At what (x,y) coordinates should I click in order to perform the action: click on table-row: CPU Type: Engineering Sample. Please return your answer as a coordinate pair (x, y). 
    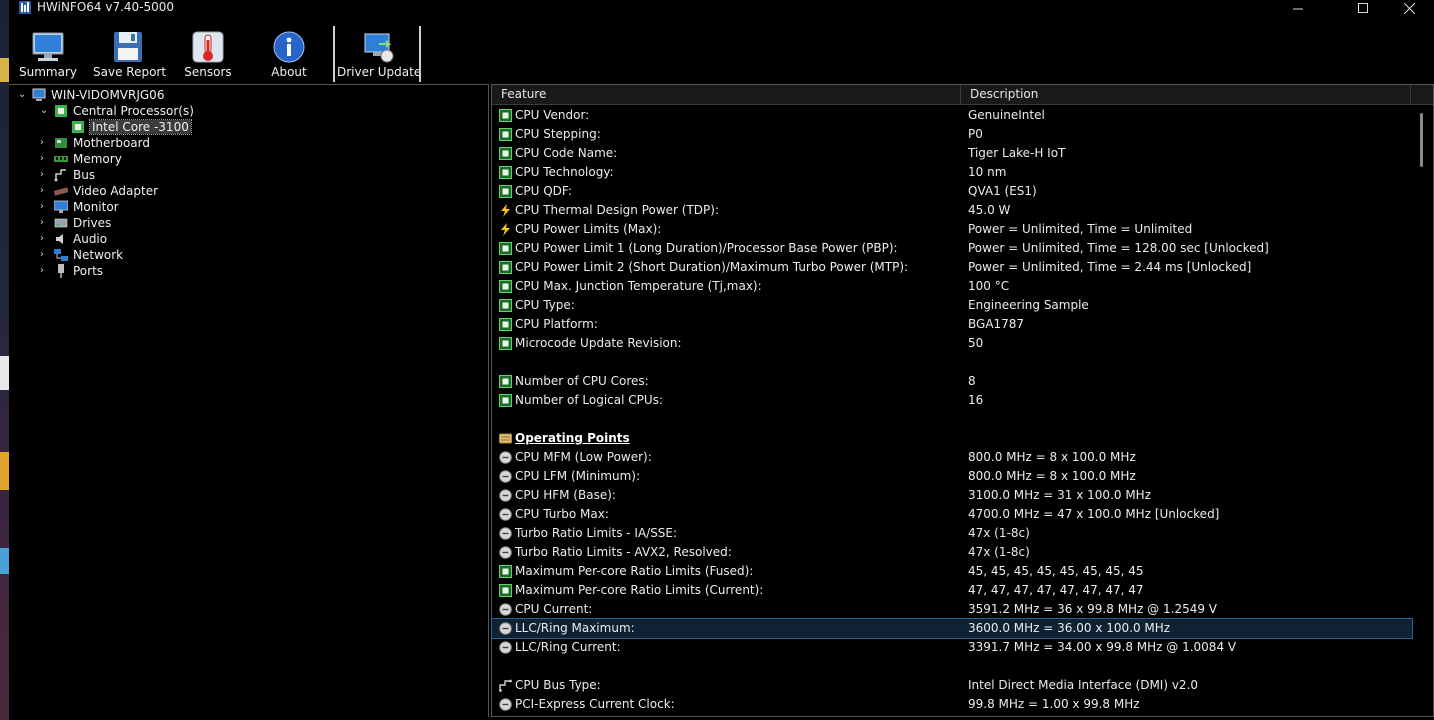
    Looking at the image, I should click on (952, 305).